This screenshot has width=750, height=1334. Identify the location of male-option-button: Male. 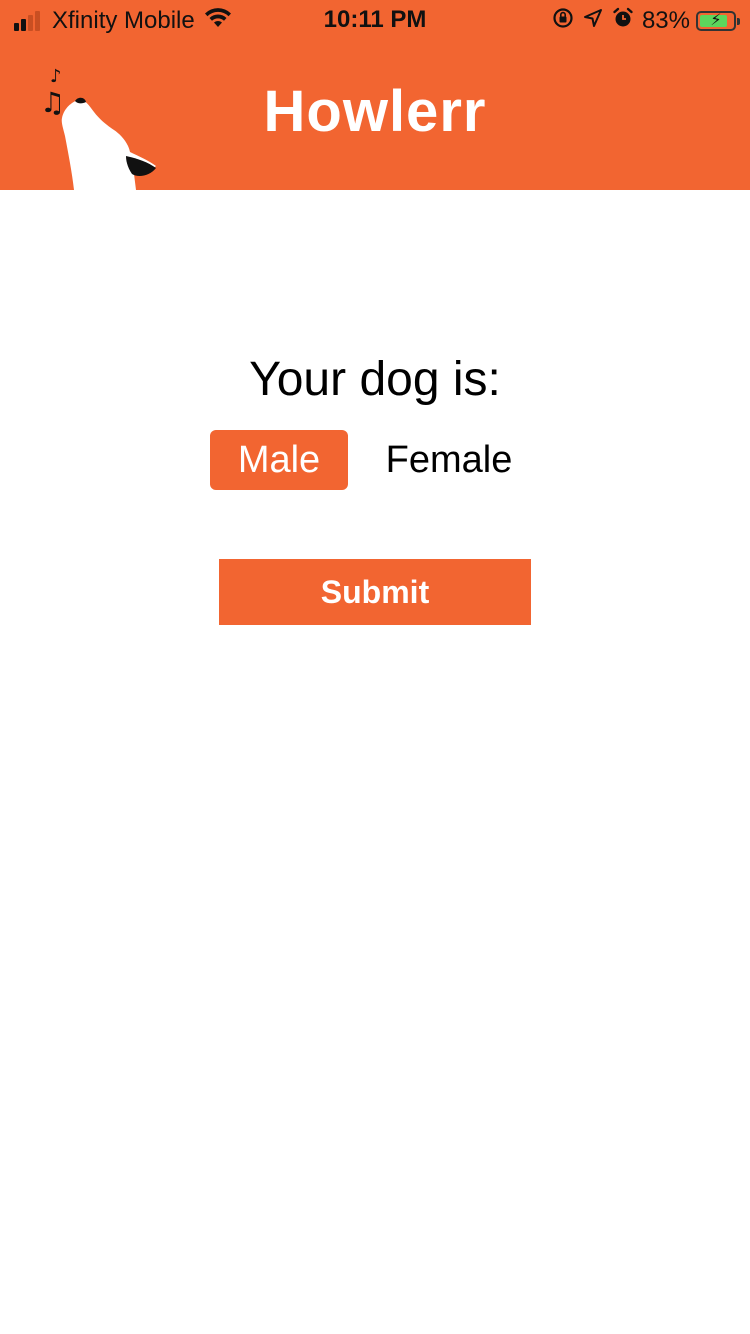
(279, 460).